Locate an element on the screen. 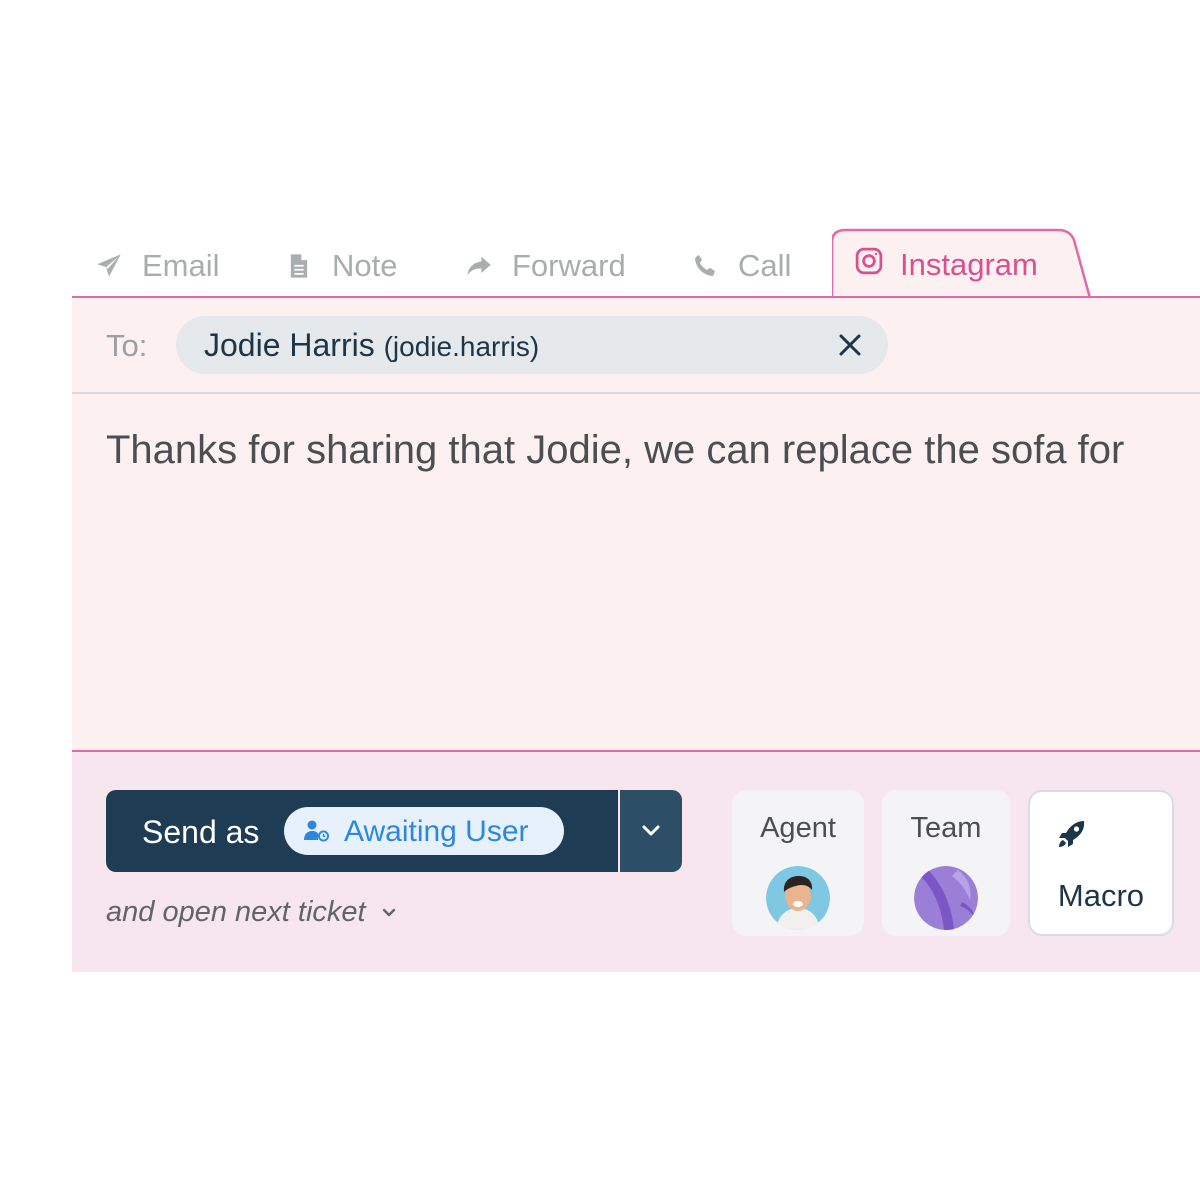 The image size is (1200, 1200). open-next-label: and open next ticket is located at coordinates (236, 912).